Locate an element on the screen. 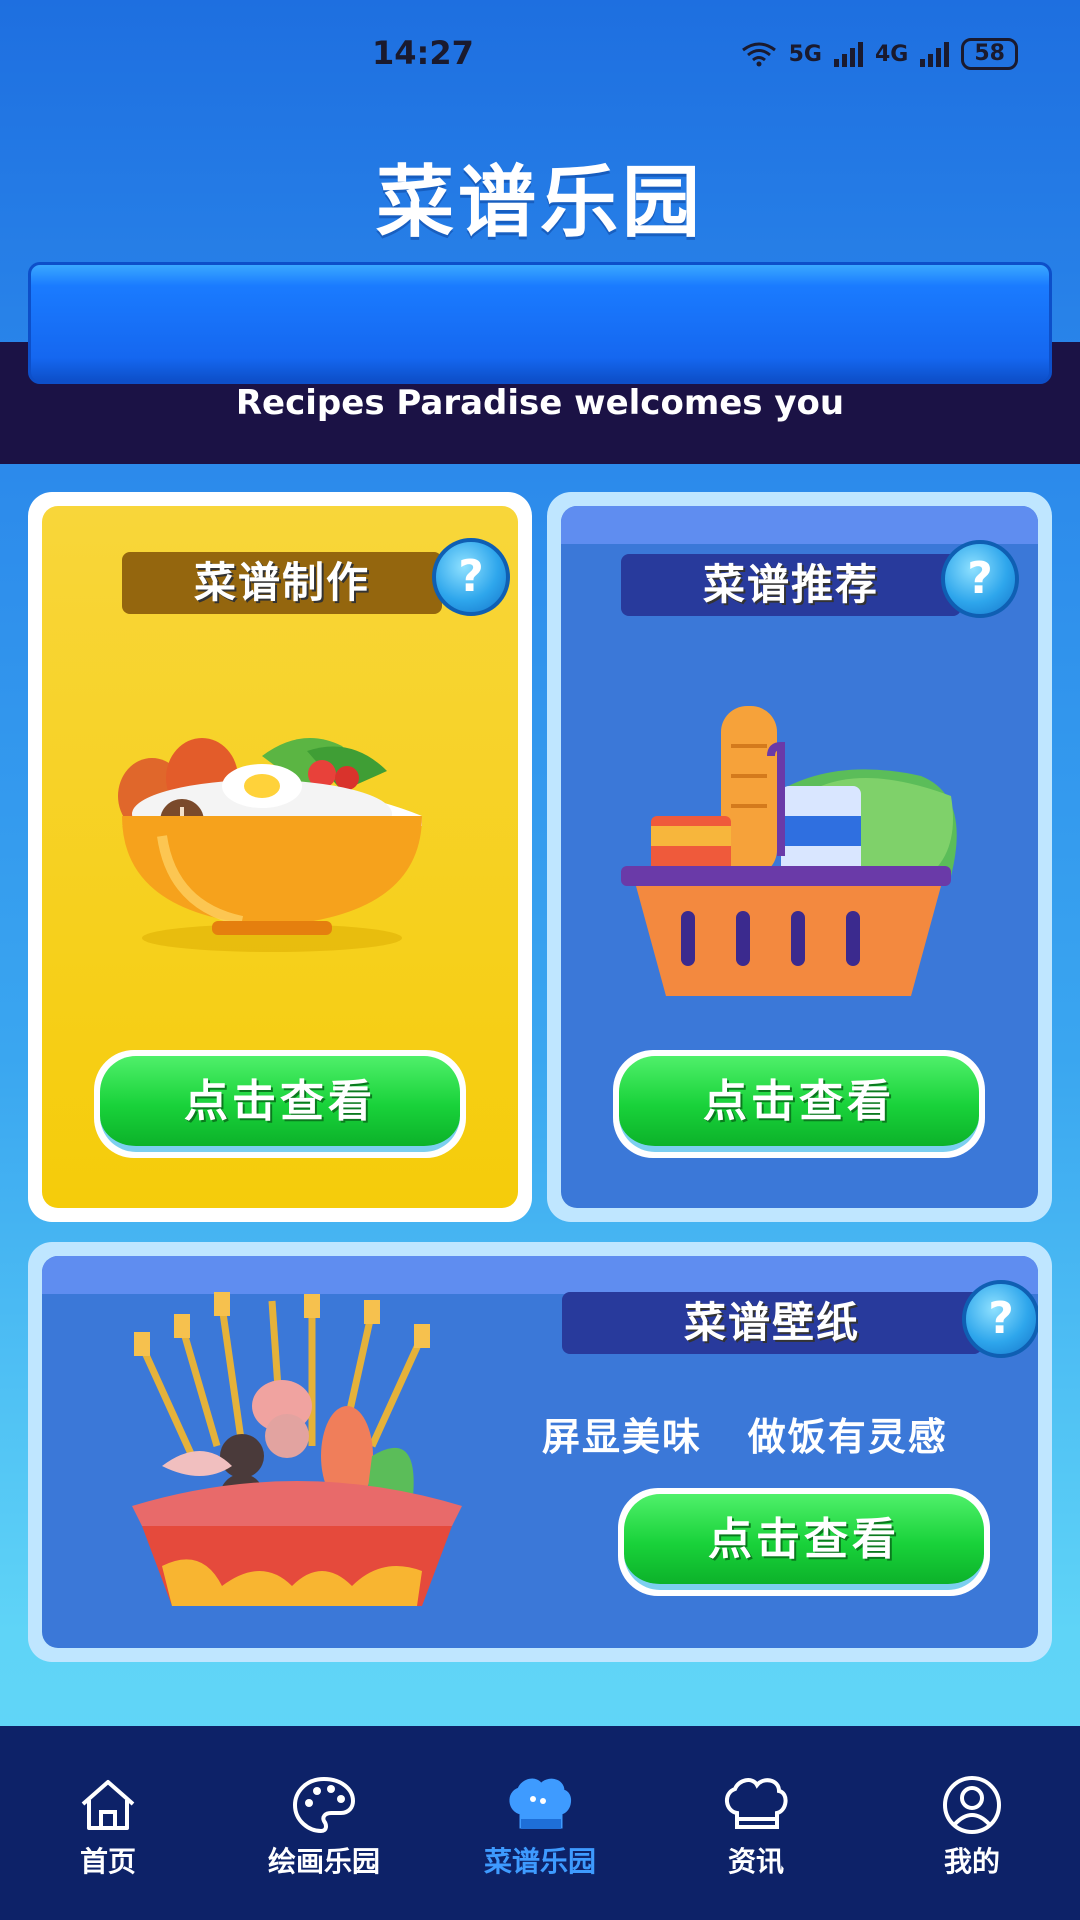  home-icon is located at coordinates (108, 1805).